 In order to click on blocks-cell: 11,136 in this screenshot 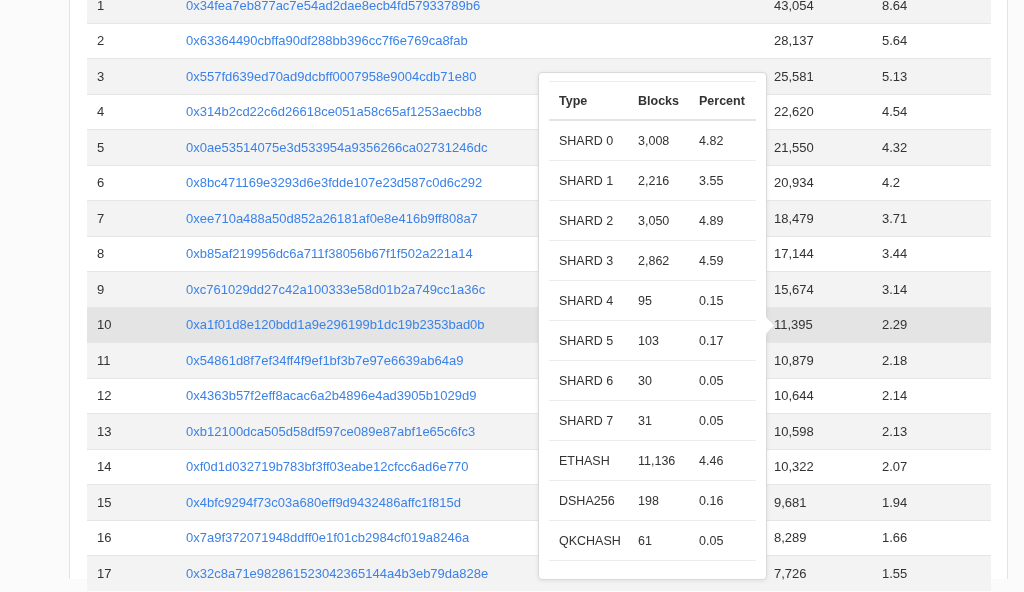, I will do `click(657, 460)`.